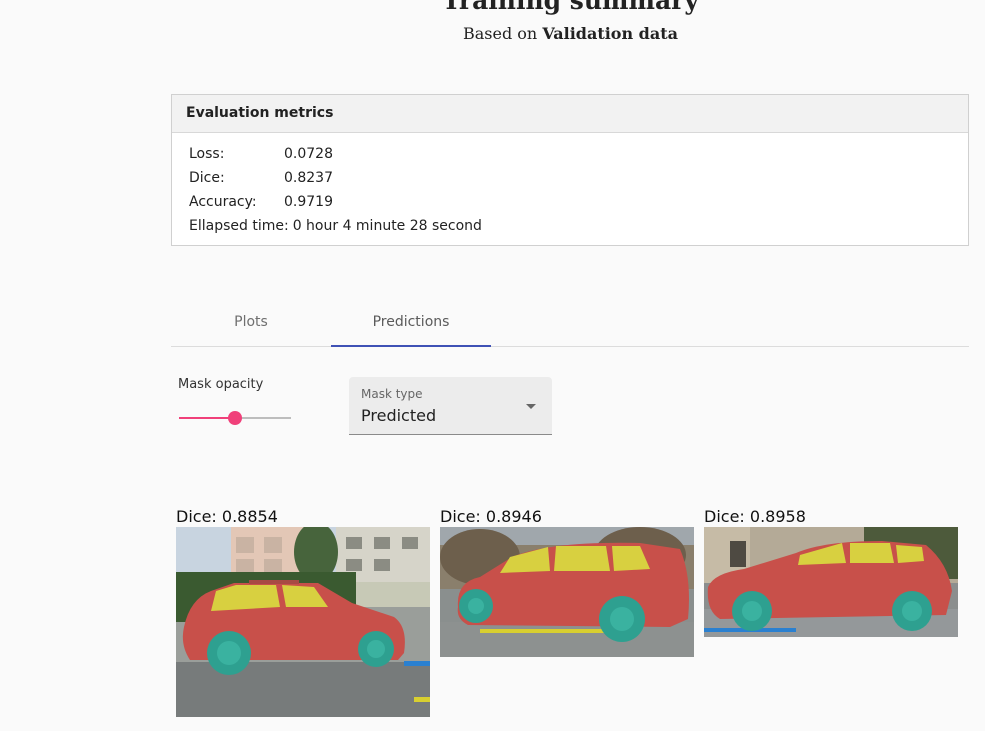 The width and height of the screenshot is (985, 731). I want to click on tab-predictions: Predictions, so click(411, 322).